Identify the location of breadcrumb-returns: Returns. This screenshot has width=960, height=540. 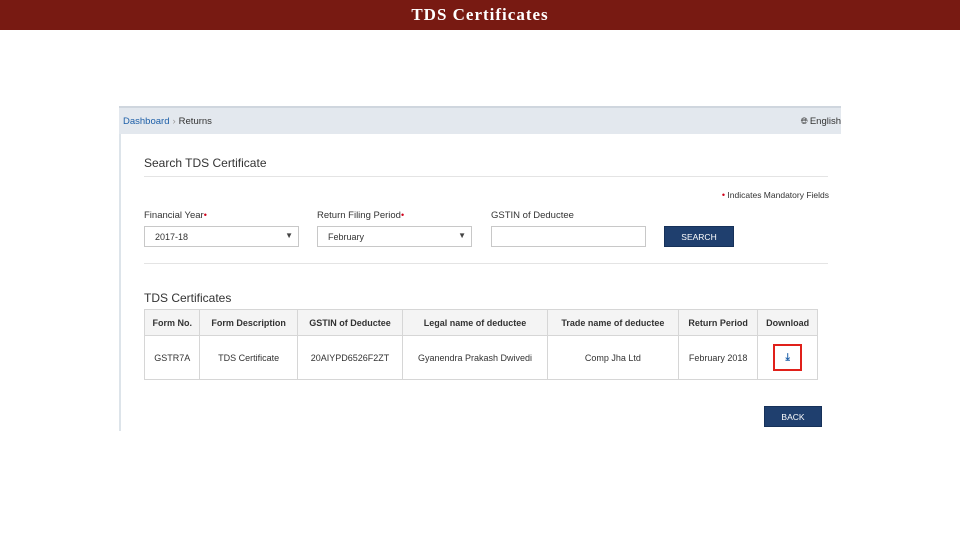
(195, 121).